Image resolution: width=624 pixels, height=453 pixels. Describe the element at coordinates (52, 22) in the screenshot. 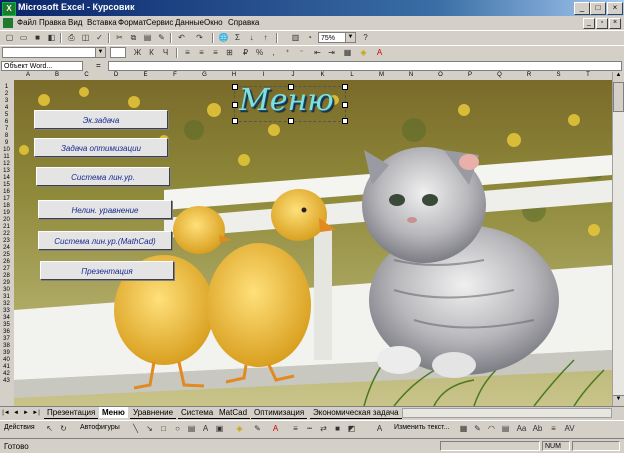

I see `menu-edit: Правка` at that location.